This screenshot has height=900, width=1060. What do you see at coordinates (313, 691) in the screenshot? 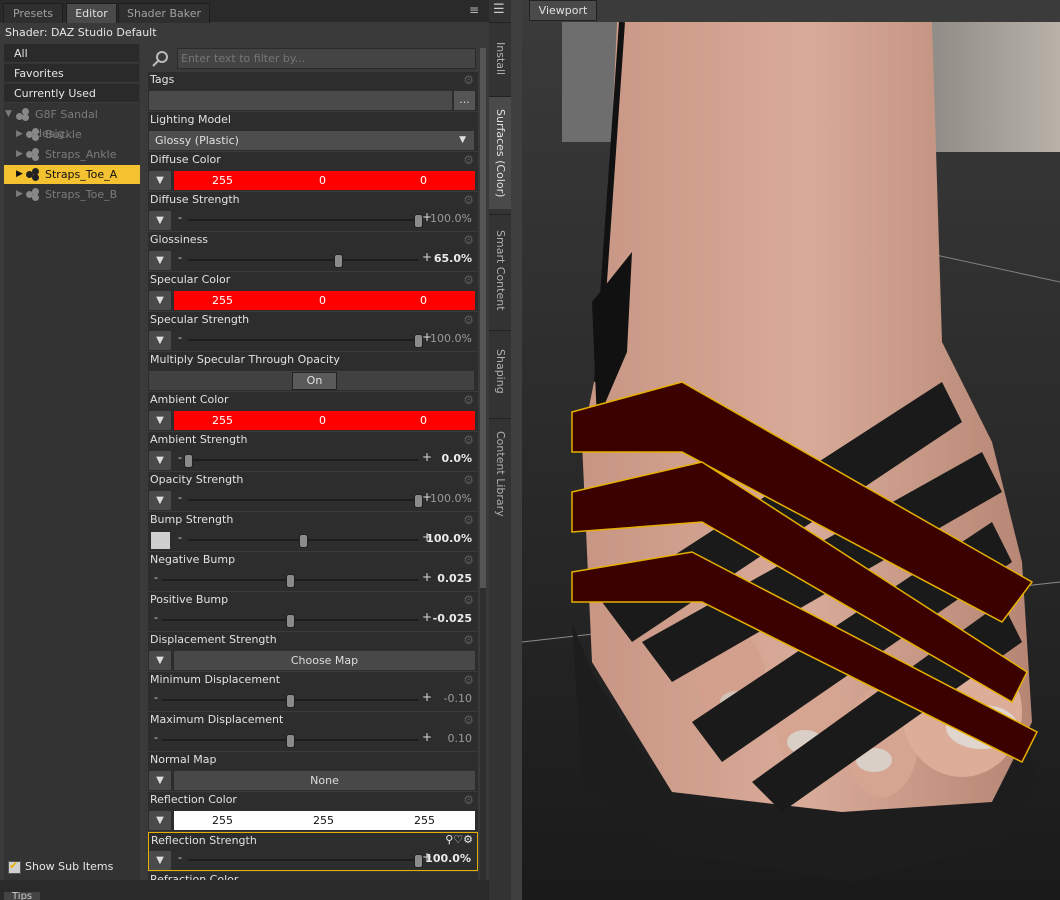
I see `prop-min-displacement: Minimum Displacement ⚙ - + -0.10` at bounding box center [313, 691].